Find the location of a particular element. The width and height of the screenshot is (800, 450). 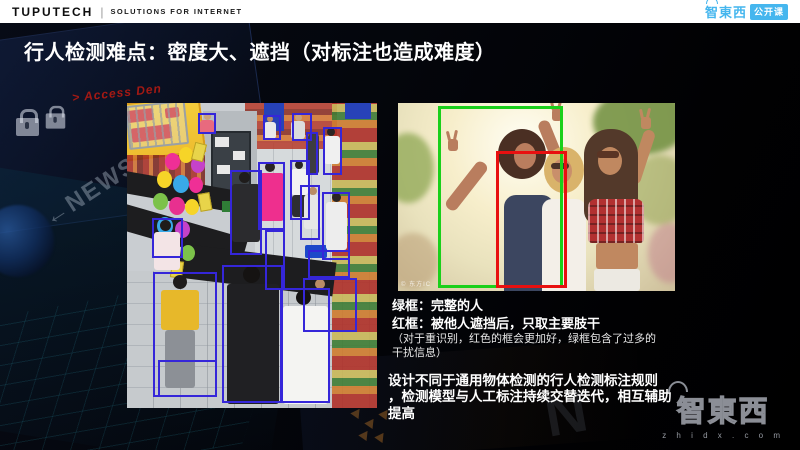

zhidx-logo-text: 智東西 is located at coordinates (726, 10).